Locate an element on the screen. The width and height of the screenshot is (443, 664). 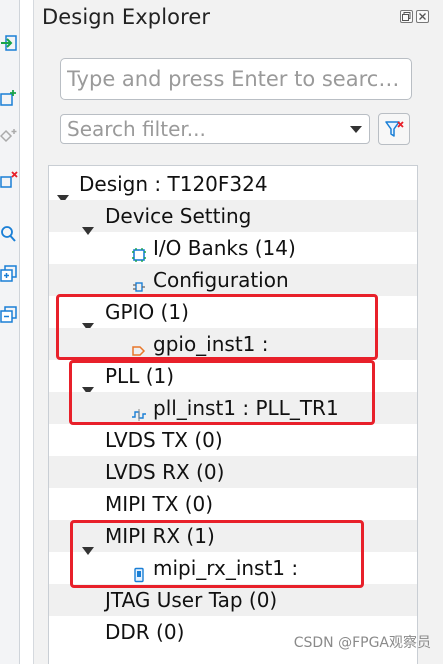
tree-row: MIPI RX (1) is located at coordinates (233, 537).